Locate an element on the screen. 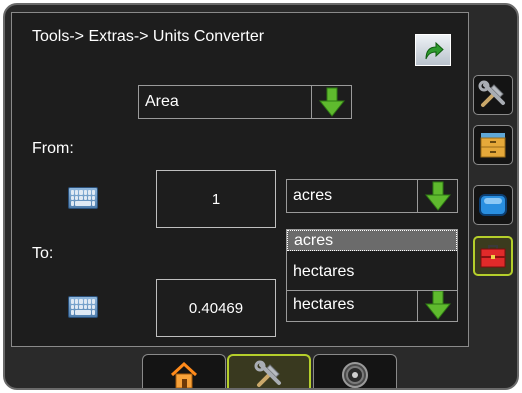 Image resolution: width=522 pixels, height=393 pixels. gauge-icon is located at coordinates (355, 374).